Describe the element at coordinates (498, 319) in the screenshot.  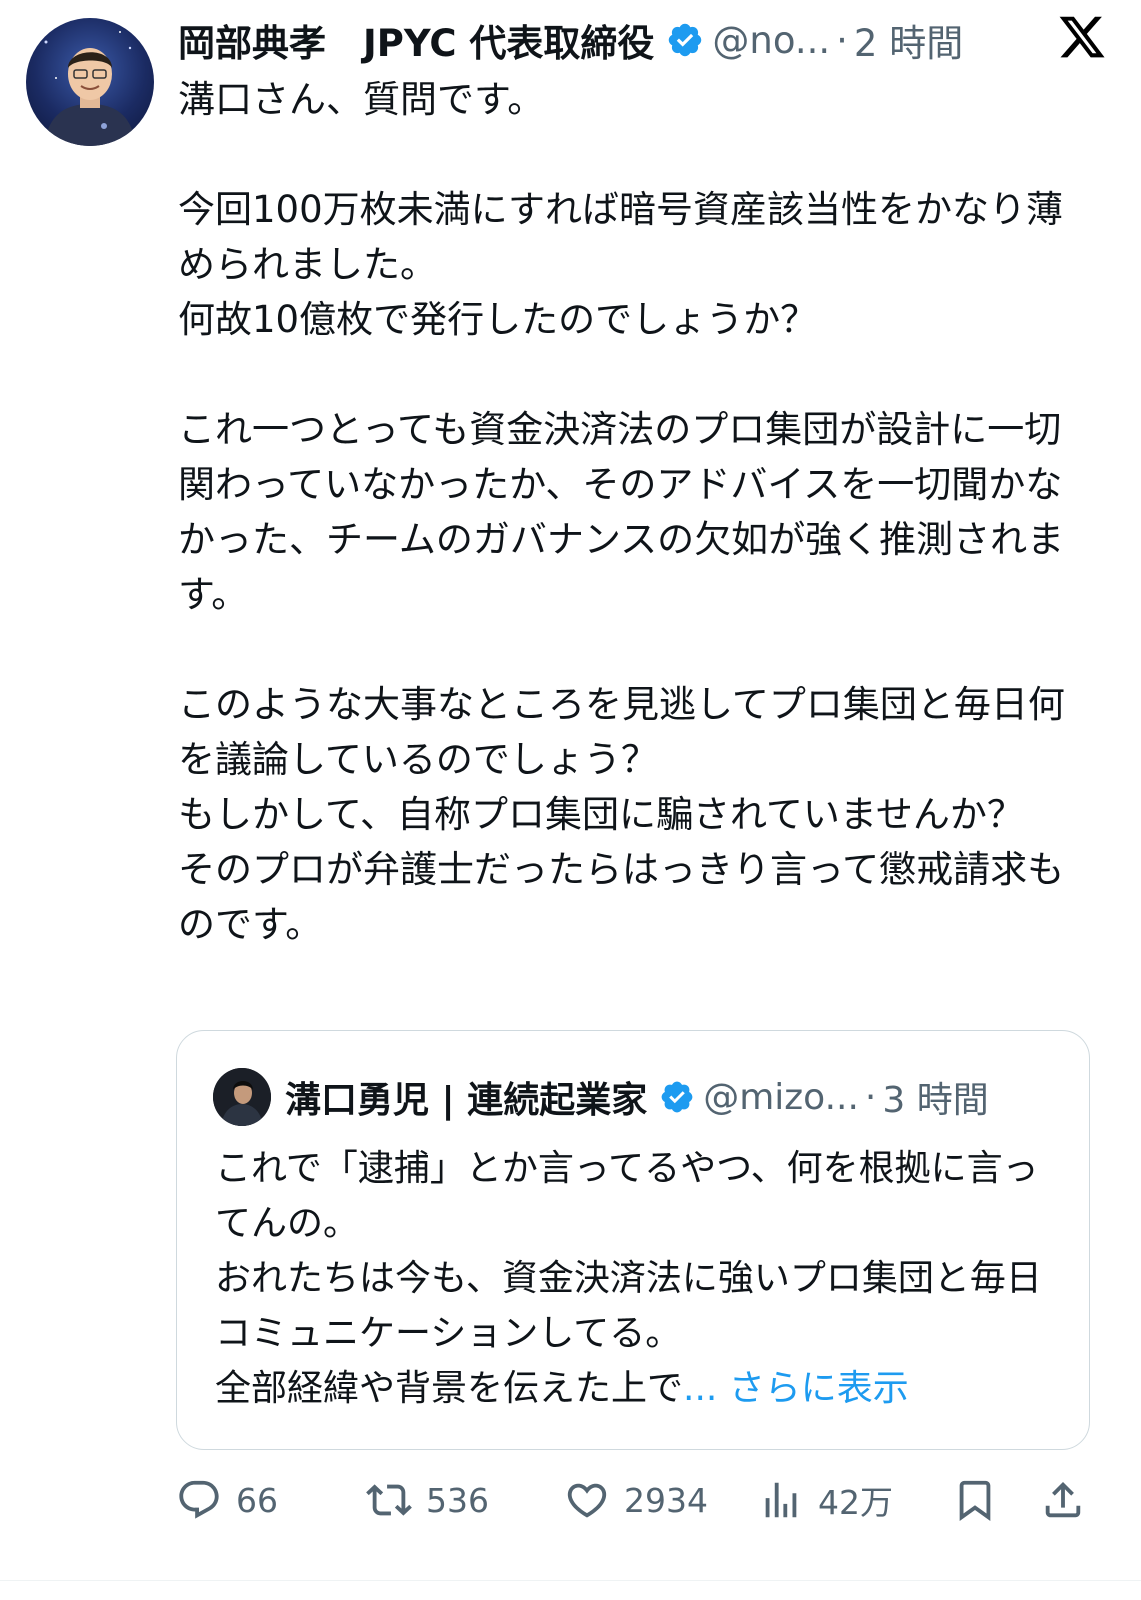
I see `tweet-paragraph: 何故10億枚で発行したのでしょうか？` at that location.